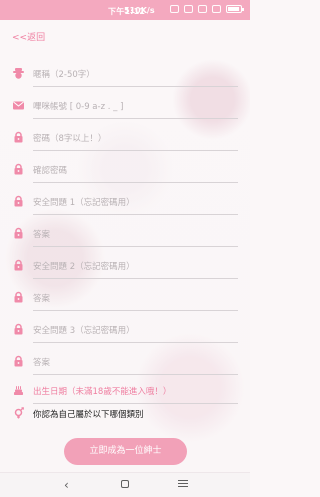 The width and height of the screenshot is (320, 497). I want to click on nickname-field: 暱稱（2-50字）, so click(125, 76).